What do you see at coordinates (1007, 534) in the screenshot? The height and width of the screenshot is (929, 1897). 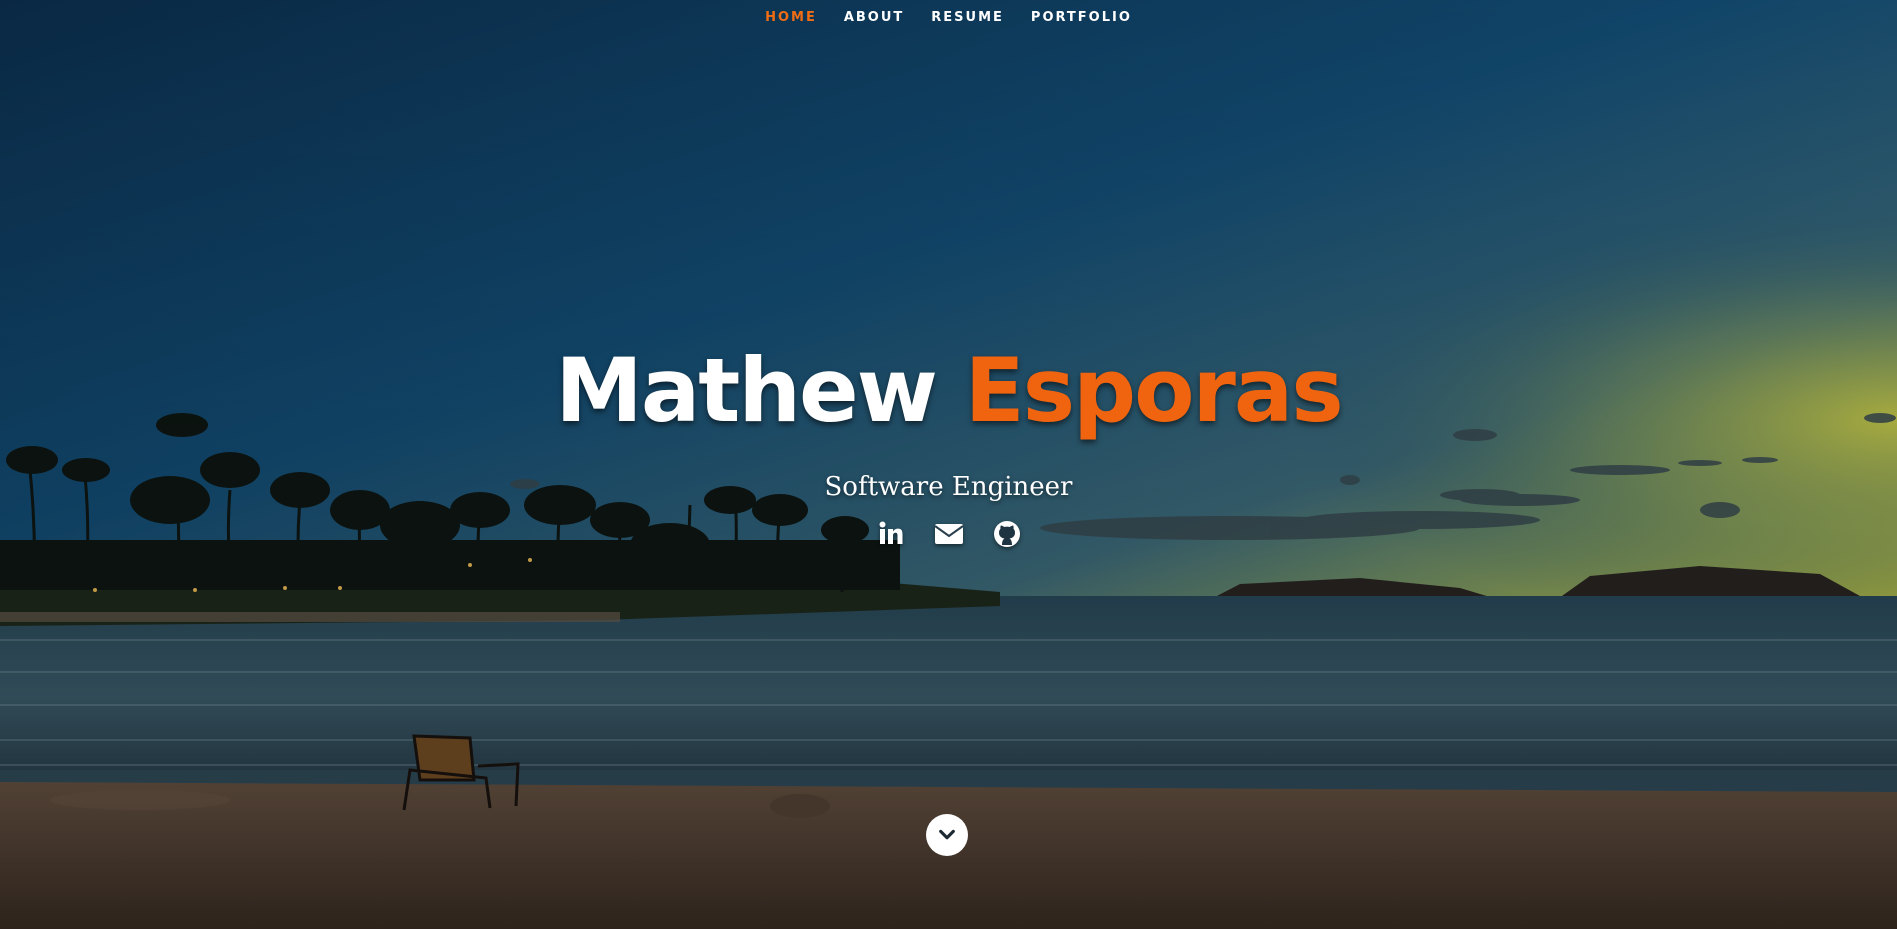 I see `github-icon` at bounding box center [1007, 534].